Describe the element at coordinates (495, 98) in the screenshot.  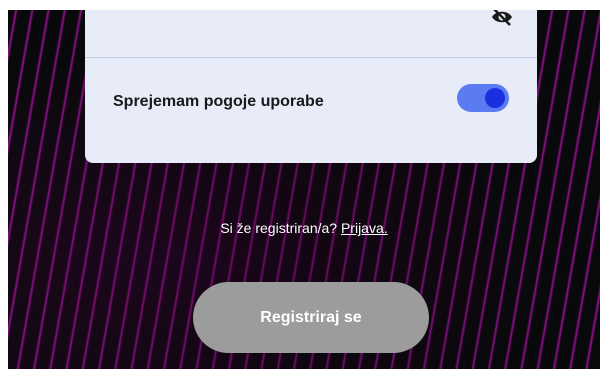
I see `toggle-knob` at that location.